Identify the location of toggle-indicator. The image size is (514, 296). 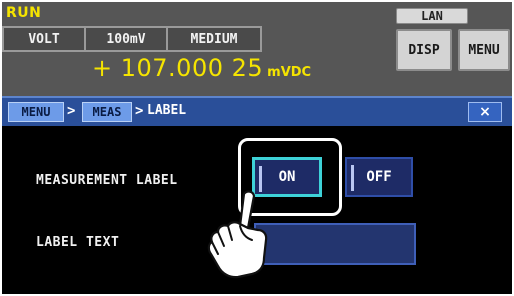
(352, 178).